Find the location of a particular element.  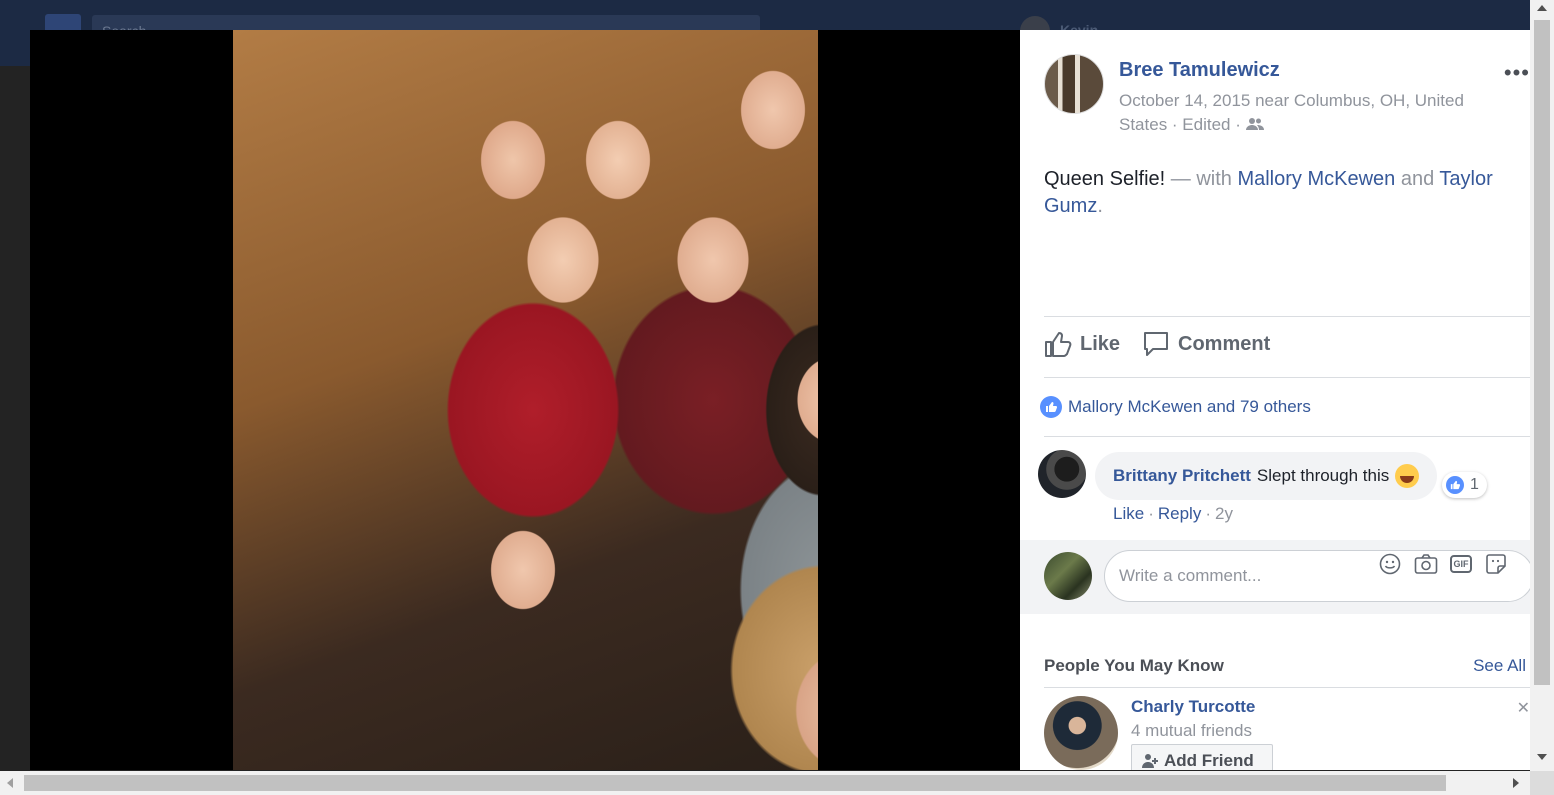

thumbs-up-icon is located at coordinates (1058, 344).